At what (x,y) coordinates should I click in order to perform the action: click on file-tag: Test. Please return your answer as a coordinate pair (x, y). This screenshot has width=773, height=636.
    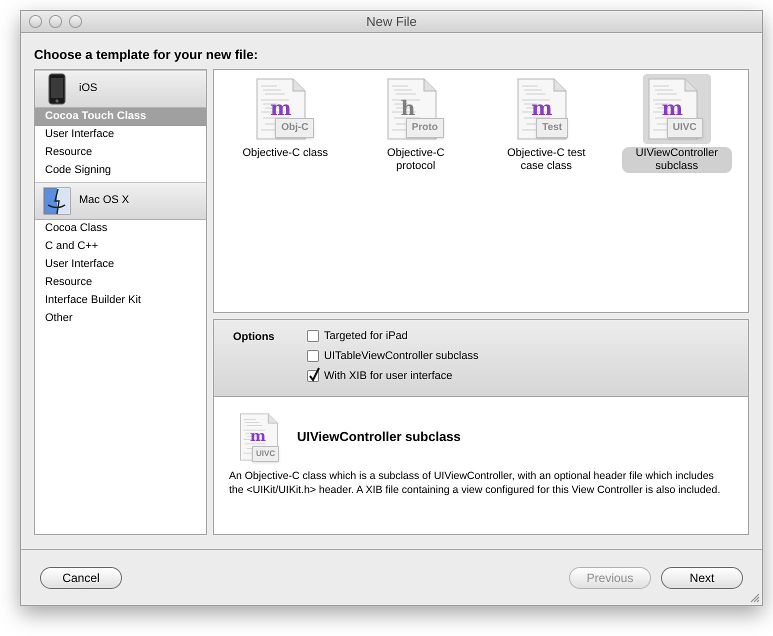
    Looking at the image, I should click on (552, 128).